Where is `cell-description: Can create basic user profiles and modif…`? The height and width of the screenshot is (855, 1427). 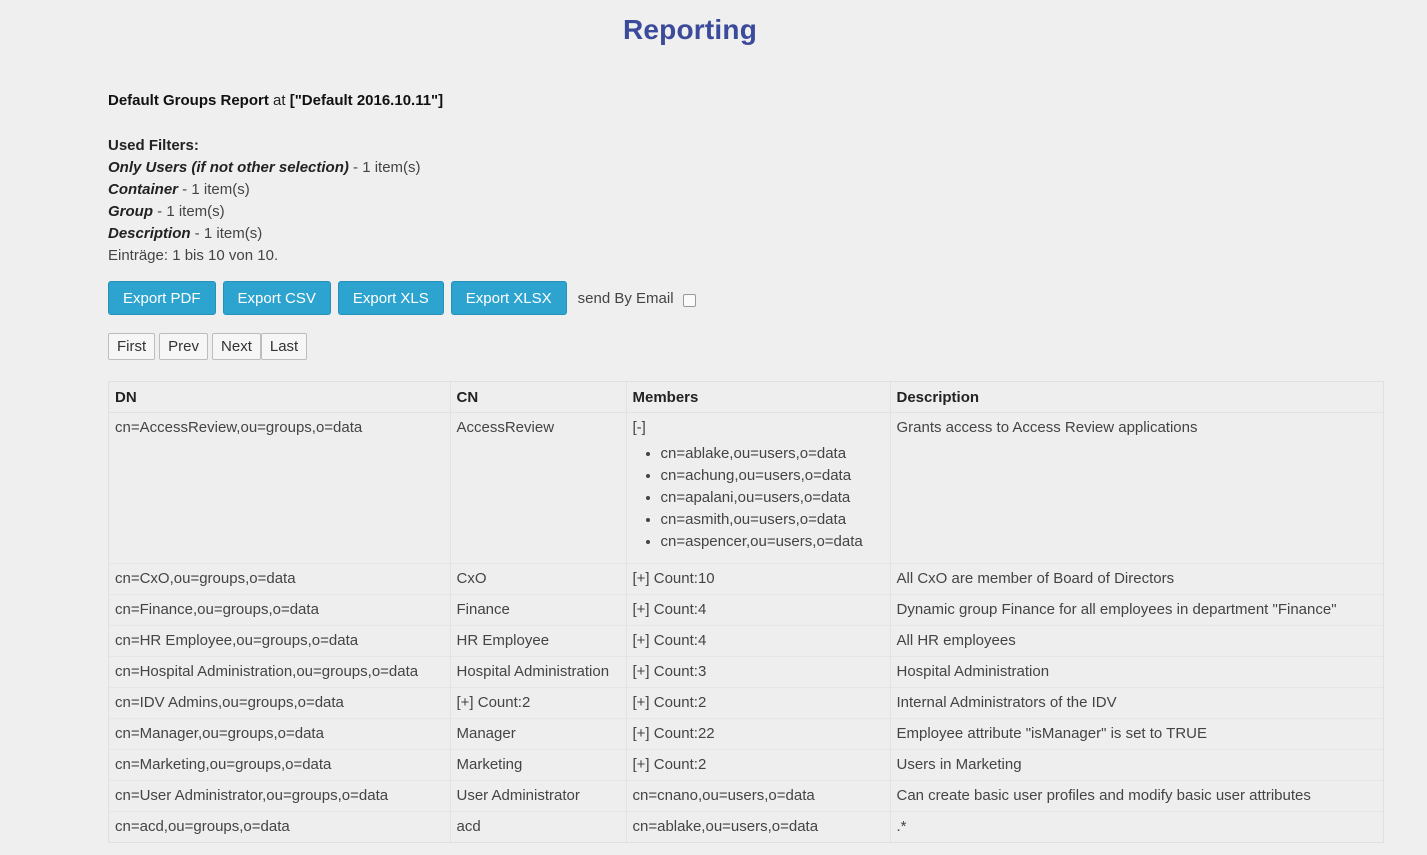
cell-description: Can create basic user profiles and modif… is located at coordinates (1136, 796).